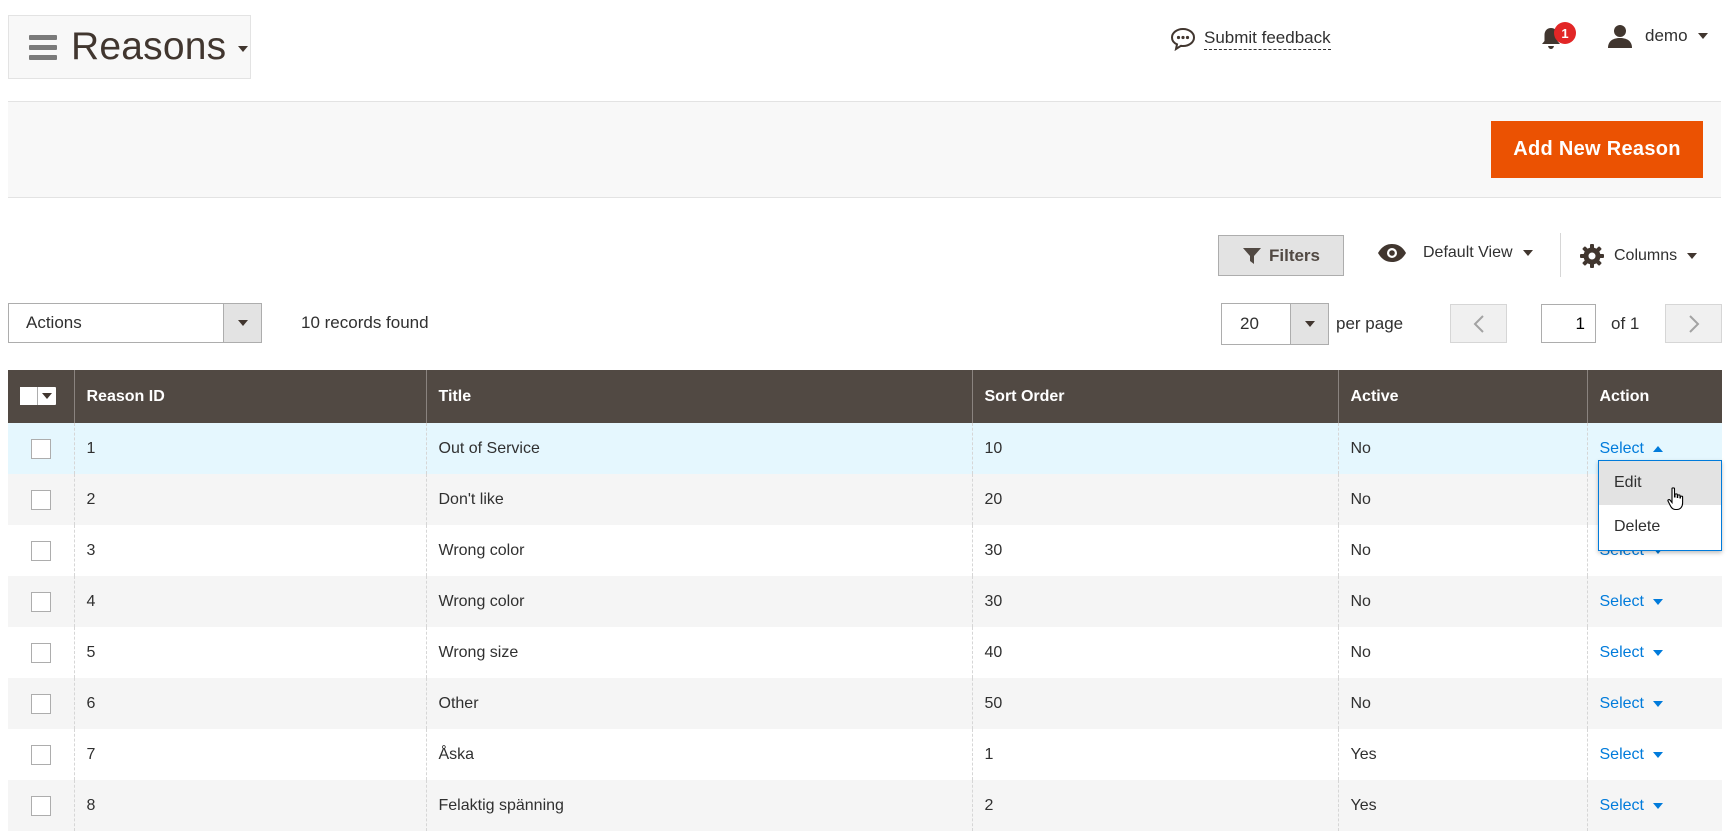  I want to click on table-row: 1 Out of Service 10 No Select, so click(865, 448).